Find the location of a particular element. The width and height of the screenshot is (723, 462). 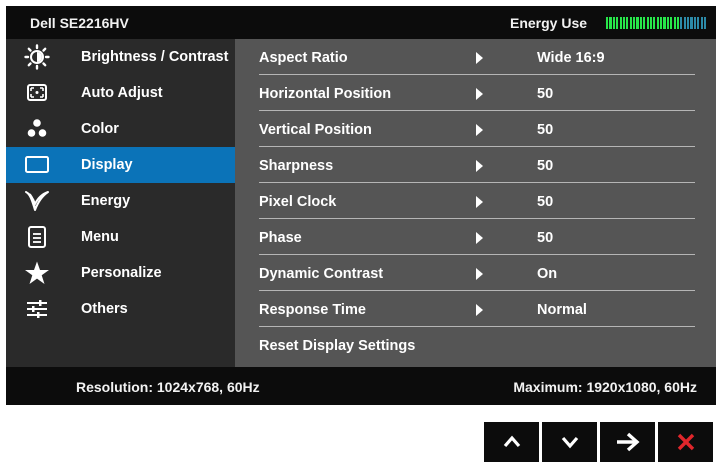

sidebar-item-label: Menu is located at coordinates (100, 237).